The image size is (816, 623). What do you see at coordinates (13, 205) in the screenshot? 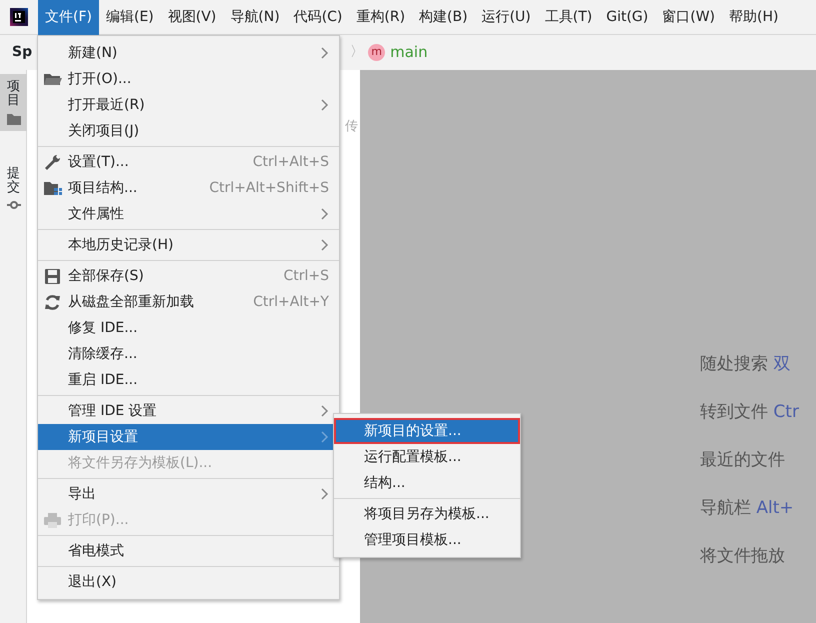
I see `commit-icon` at bounding box center [13, 205].